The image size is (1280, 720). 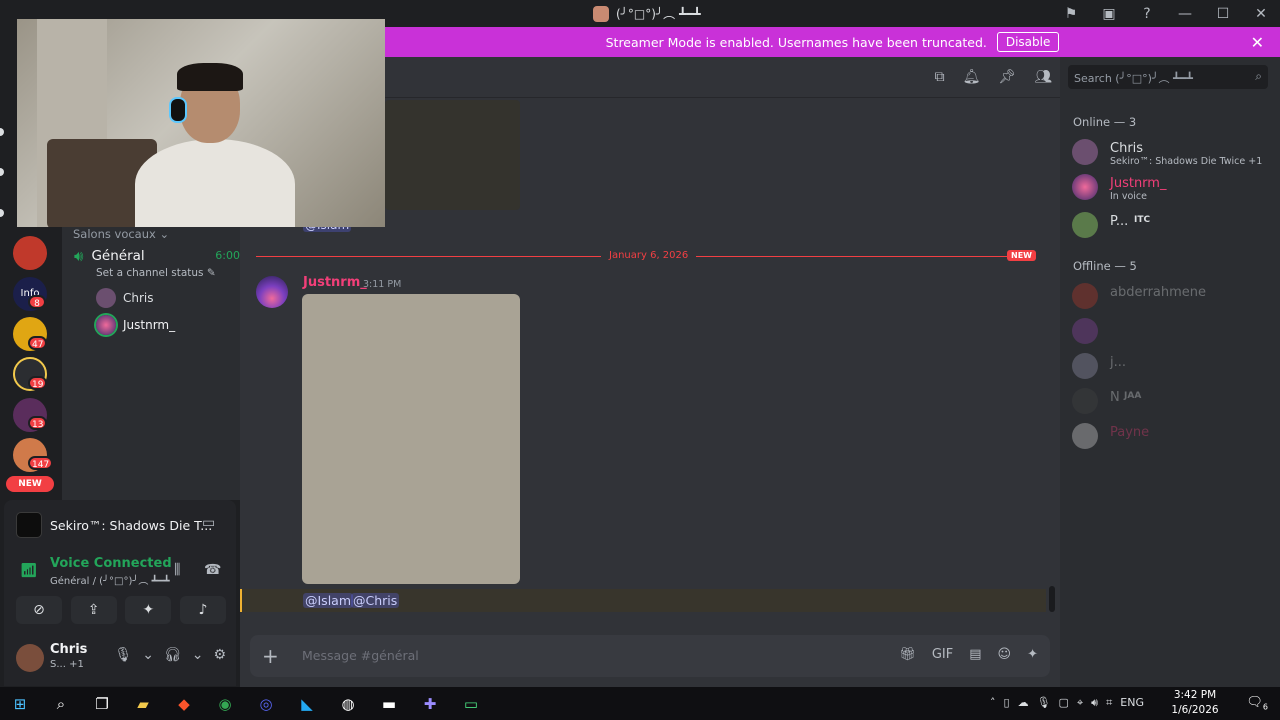 What do you see at coordinates (471, 704) in the screenshot?
I see `steam-like-icon: ▭` at bounding box center [471, 704].